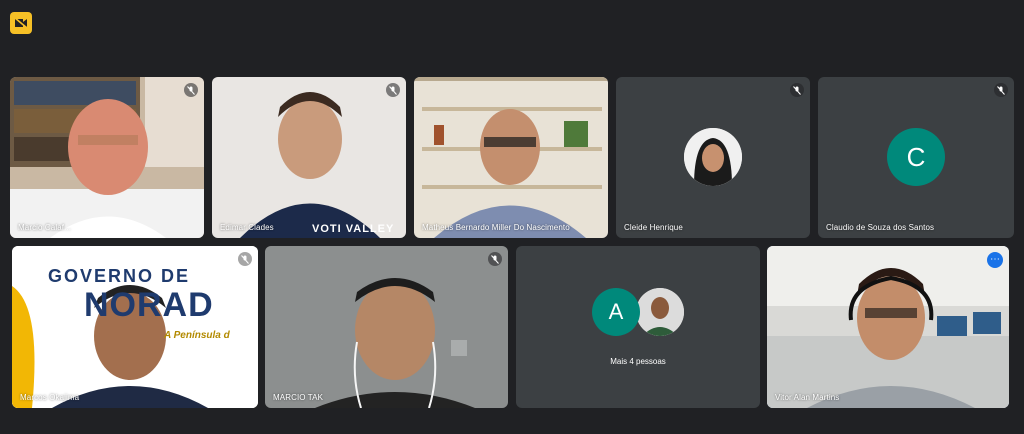  I want to click on participant-tile-8: ⋯ Vitor Alan Martins, so click(888, 327).